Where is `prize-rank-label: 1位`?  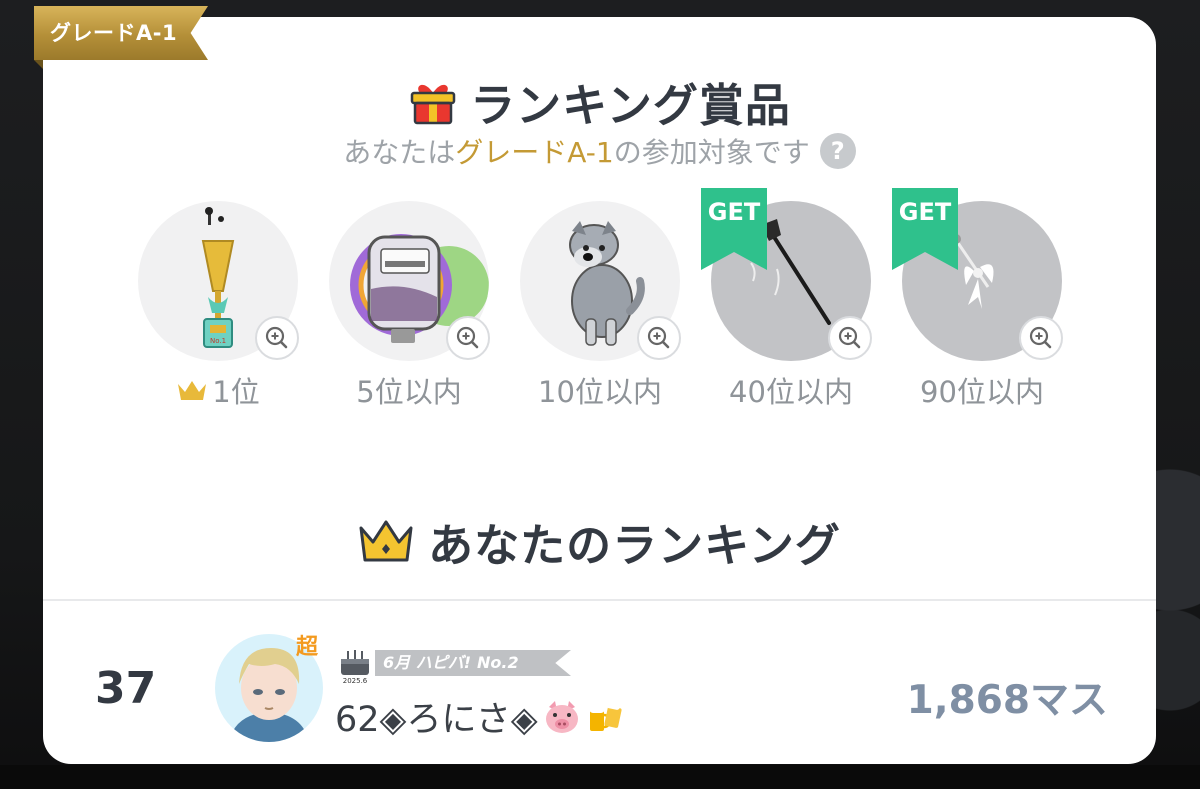
prize-rank-label: 1位 is located at coordinates (218, 390).